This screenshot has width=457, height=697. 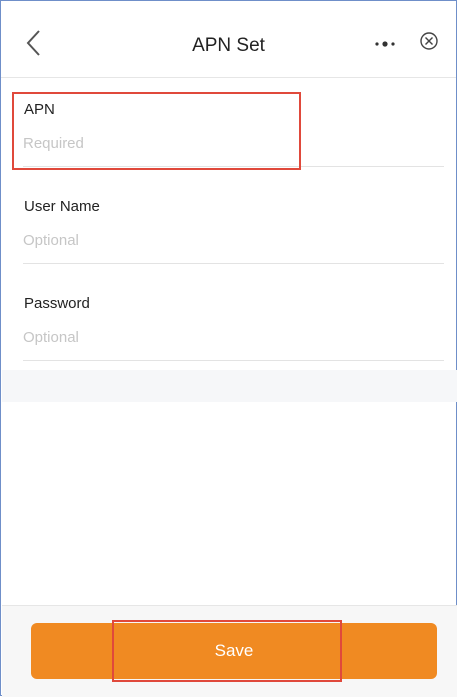 What do you see at coordinates (62, 206) in the screenshot?
I see `user-name-label: User Name` at bounding box center [62, 206].